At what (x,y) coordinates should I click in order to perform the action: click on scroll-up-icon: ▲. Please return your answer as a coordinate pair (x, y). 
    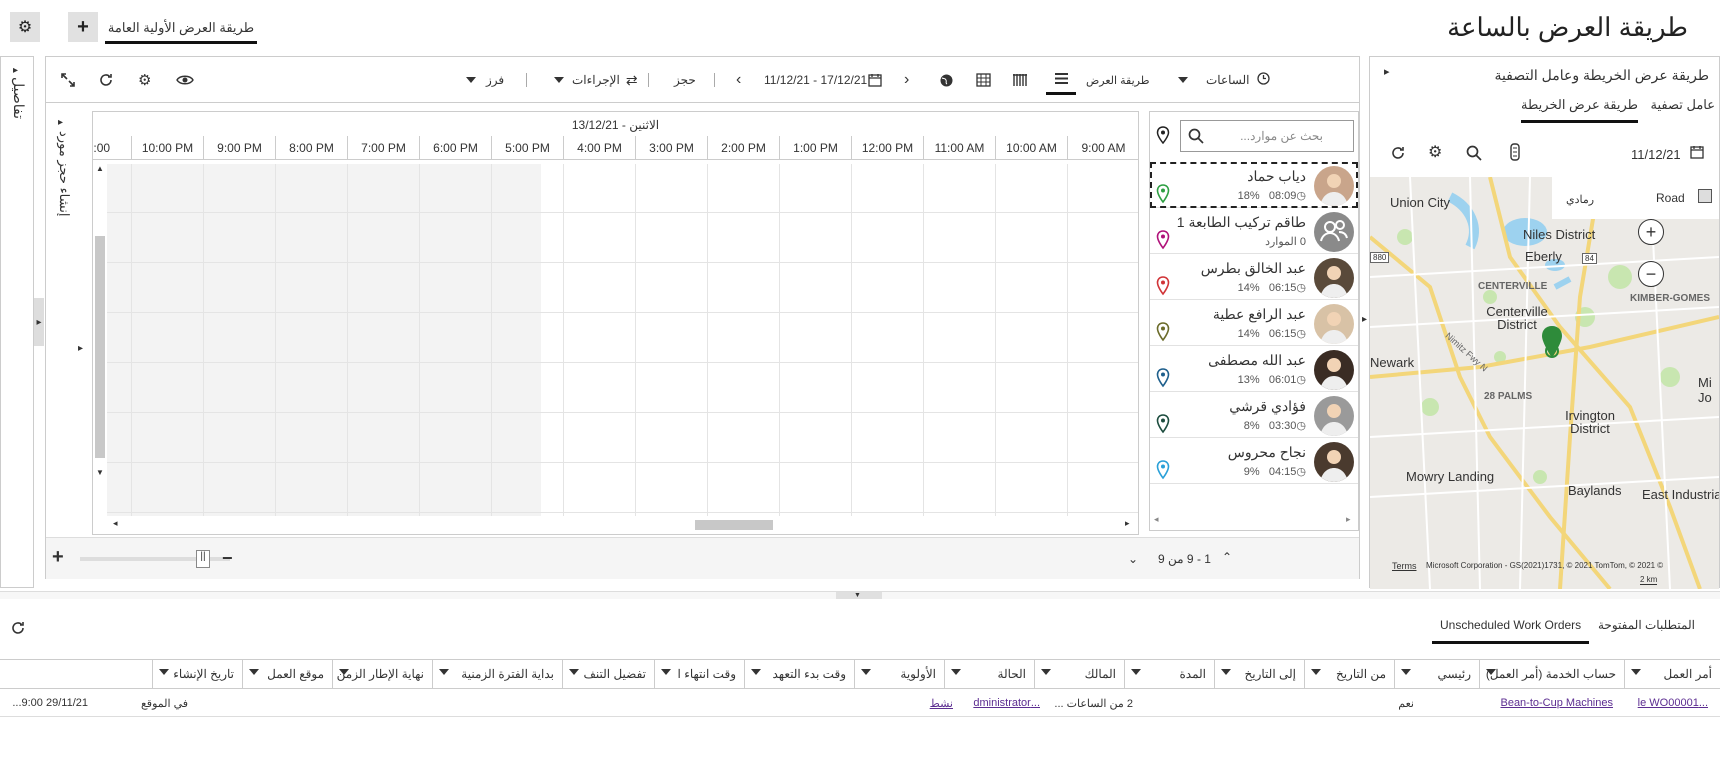
    Looking at the image, I should click on (100, 168).